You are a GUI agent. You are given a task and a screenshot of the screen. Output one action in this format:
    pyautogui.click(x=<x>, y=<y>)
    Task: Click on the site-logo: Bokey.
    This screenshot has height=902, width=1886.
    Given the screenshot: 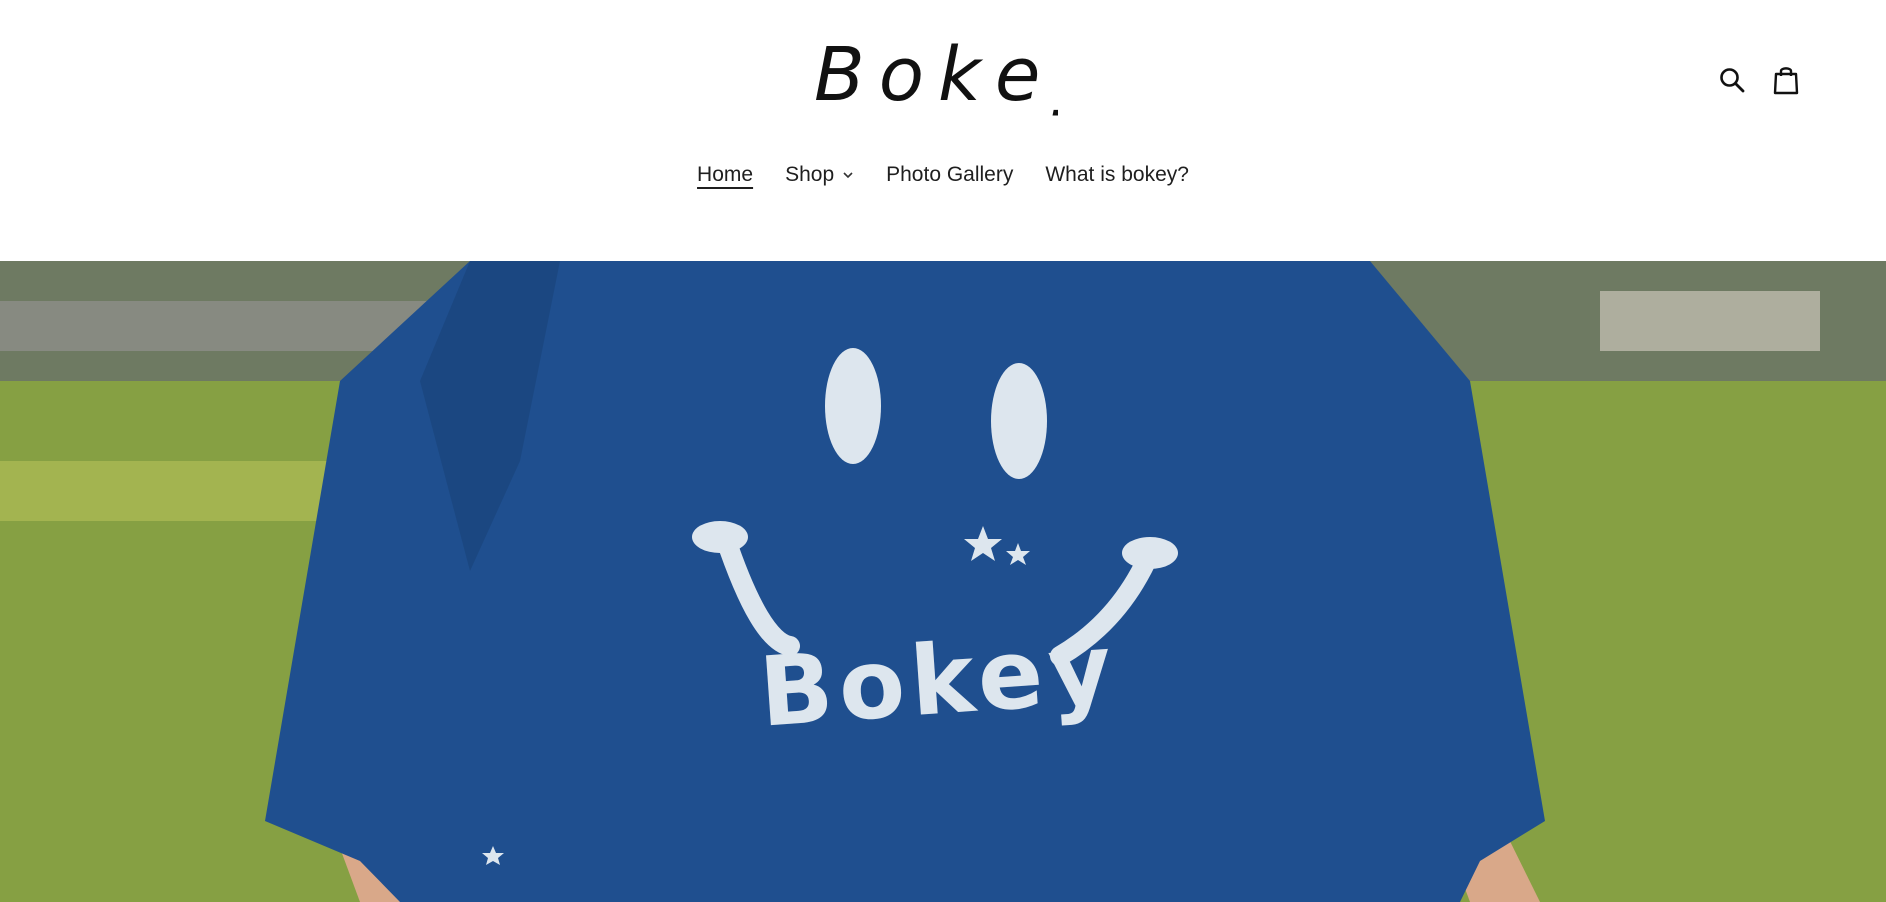 What is the action you would take?
    pyautogui.click(x=933, y=80)
    